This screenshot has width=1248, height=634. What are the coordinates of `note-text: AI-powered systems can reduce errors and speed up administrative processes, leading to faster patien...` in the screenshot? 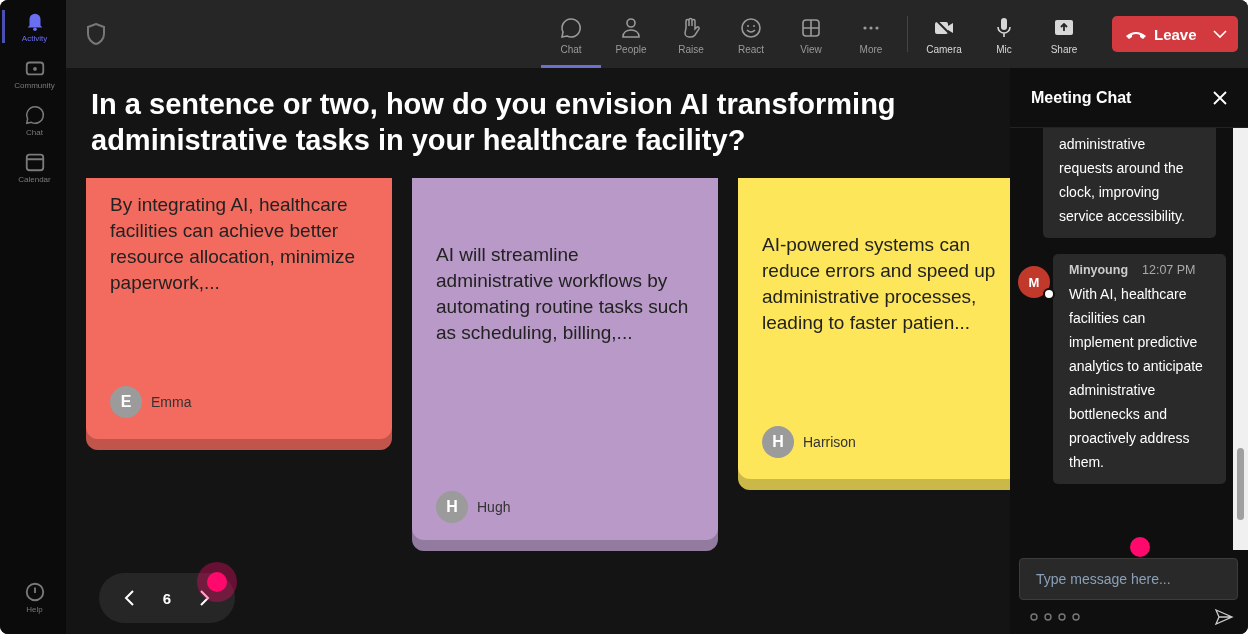 It's located at (879, 284).